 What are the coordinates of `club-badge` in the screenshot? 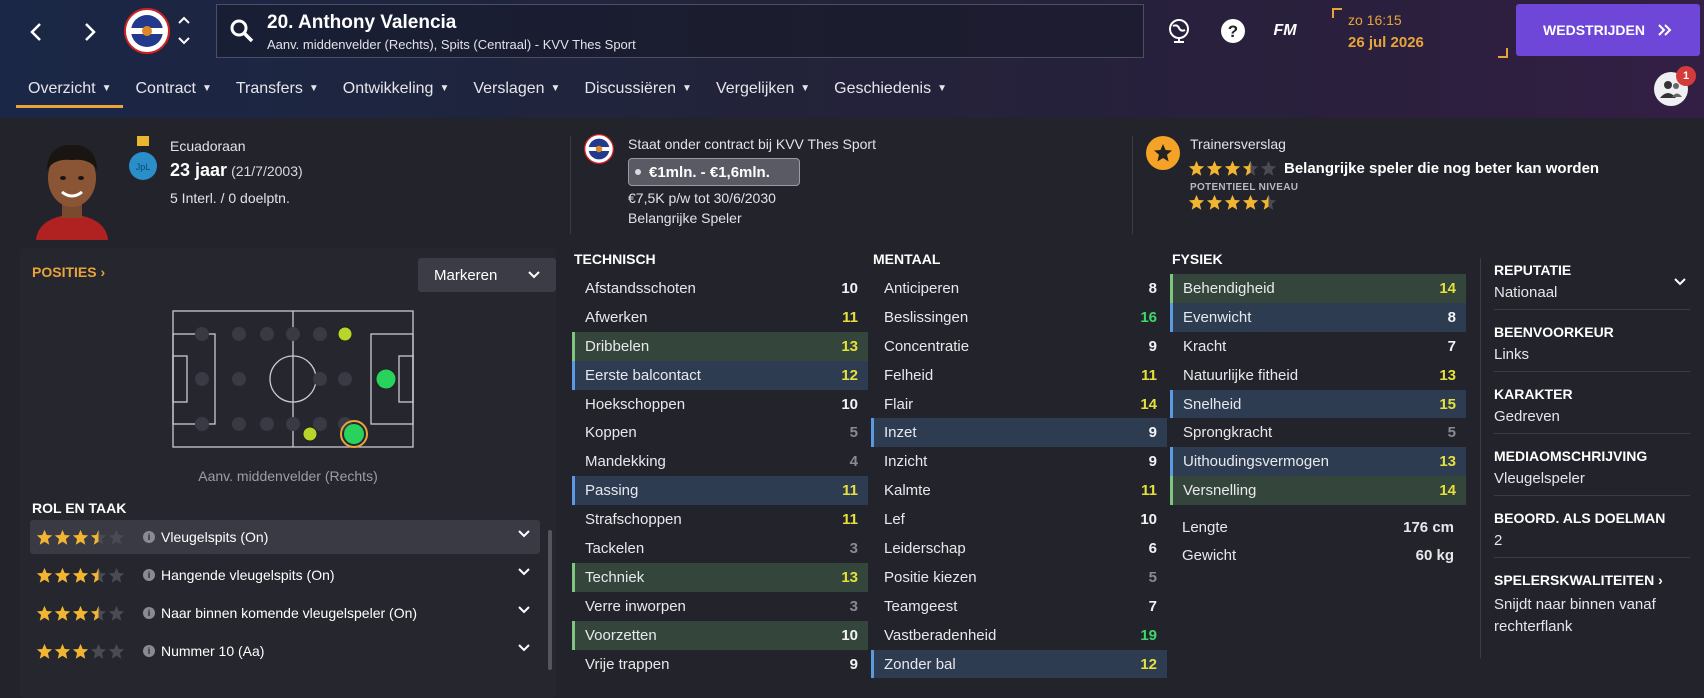 It's located at (147, 31).